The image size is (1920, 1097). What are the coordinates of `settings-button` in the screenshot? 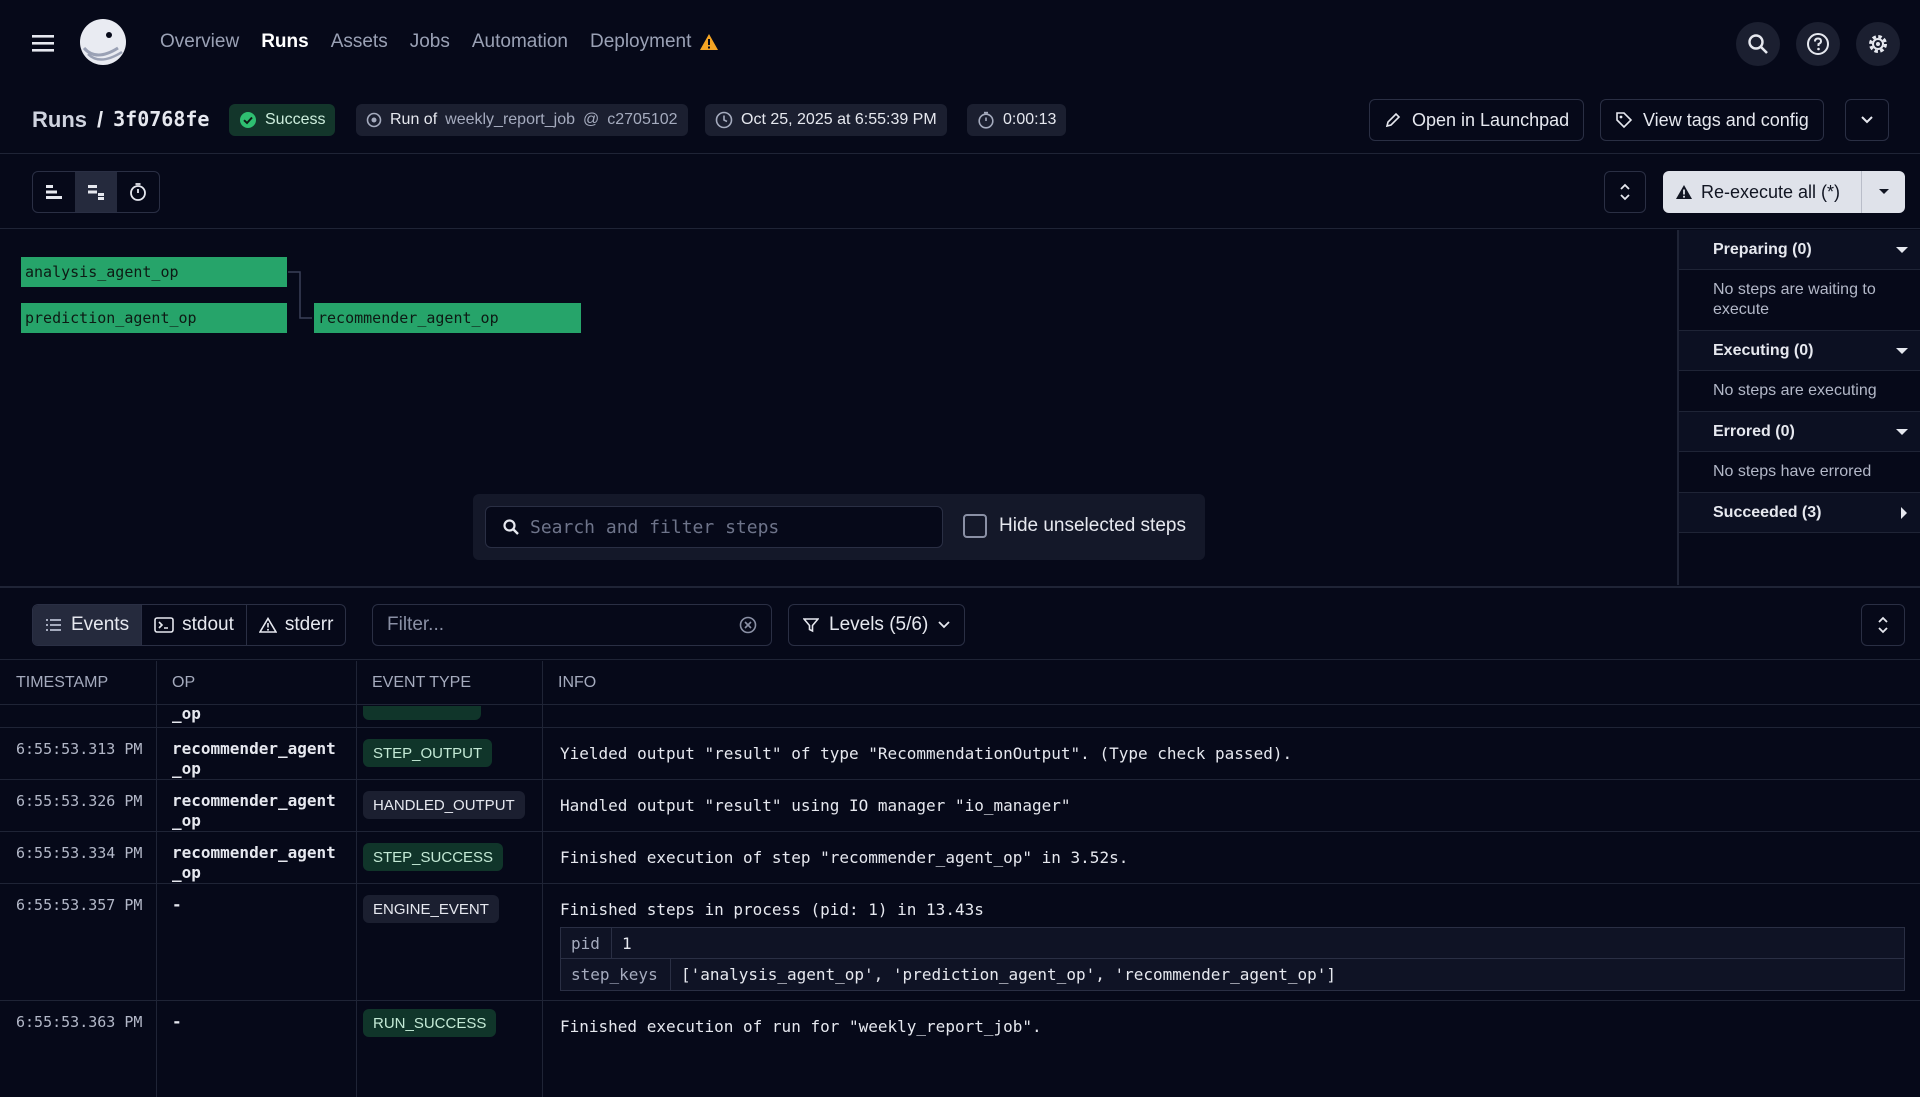 It's located at (1878, 44).